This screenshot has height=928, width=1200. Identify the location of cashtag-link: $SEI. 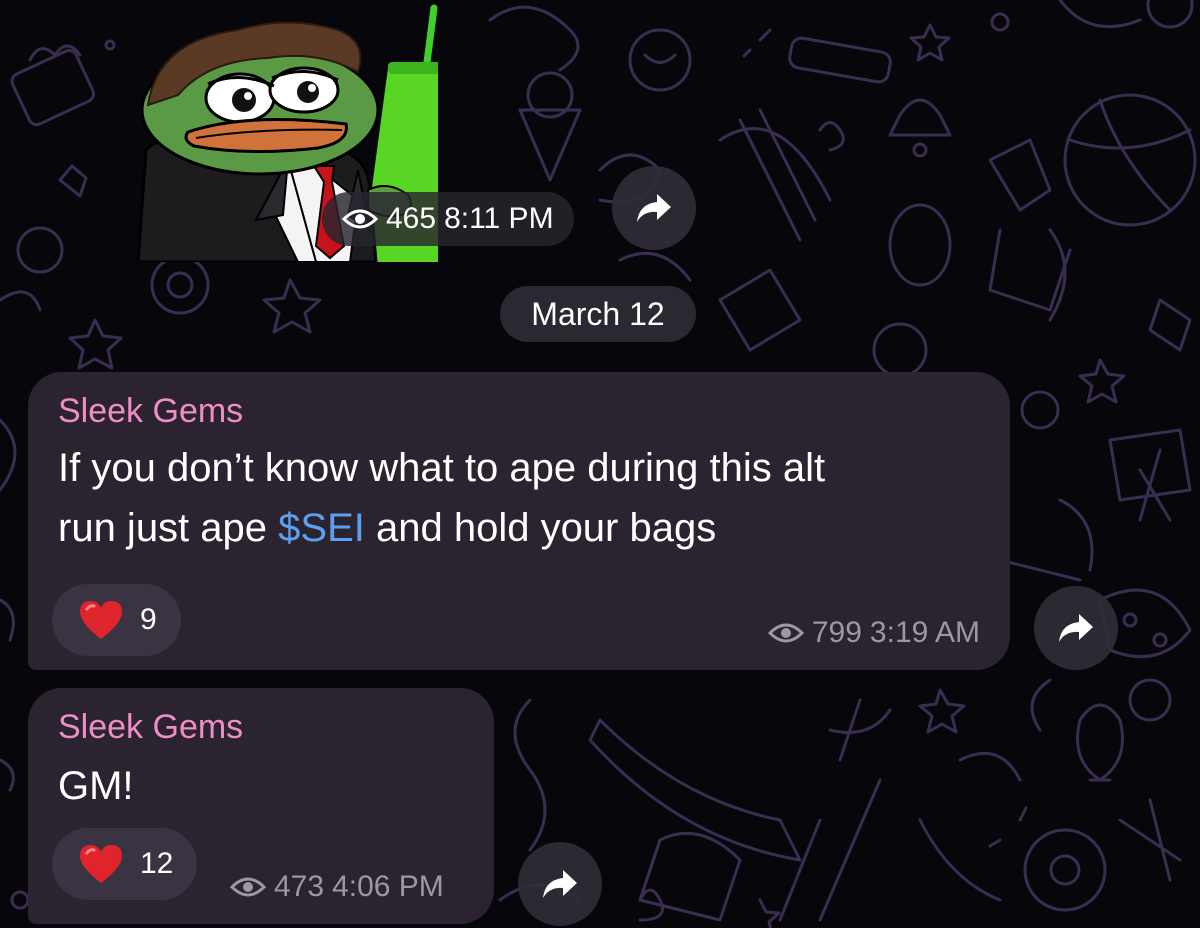
(321, 528).